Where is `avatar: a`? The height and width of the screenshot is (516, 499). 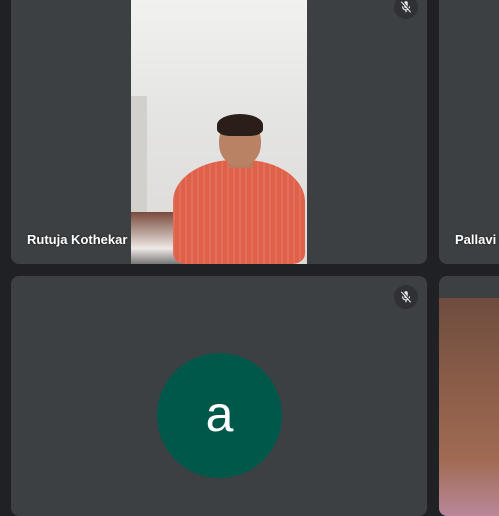
avatar: a is located at coordinates (219, 415).